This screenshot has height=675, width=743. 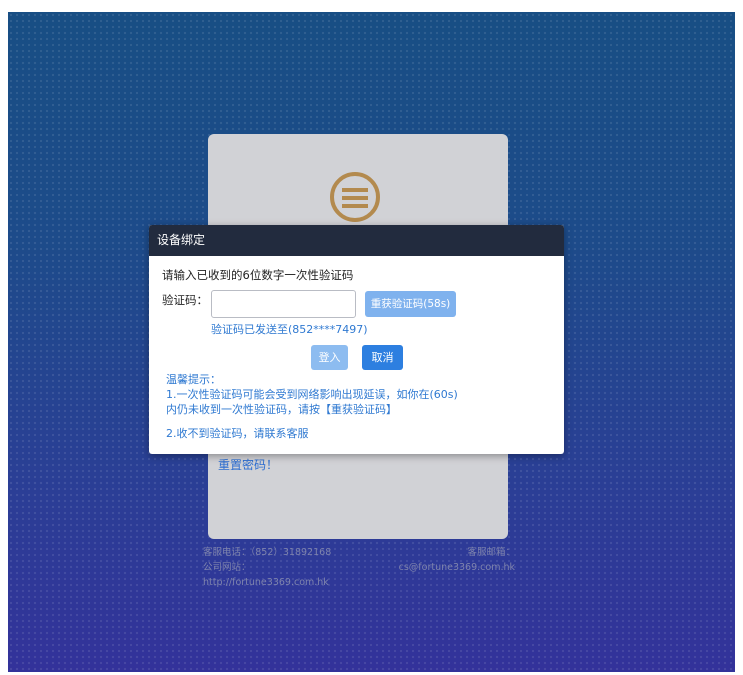 I want to click on tip-1-line-1: 1.一次性验证码可能会受到网络影响出现延误，如你在(60s), so click(x=312, y=394).